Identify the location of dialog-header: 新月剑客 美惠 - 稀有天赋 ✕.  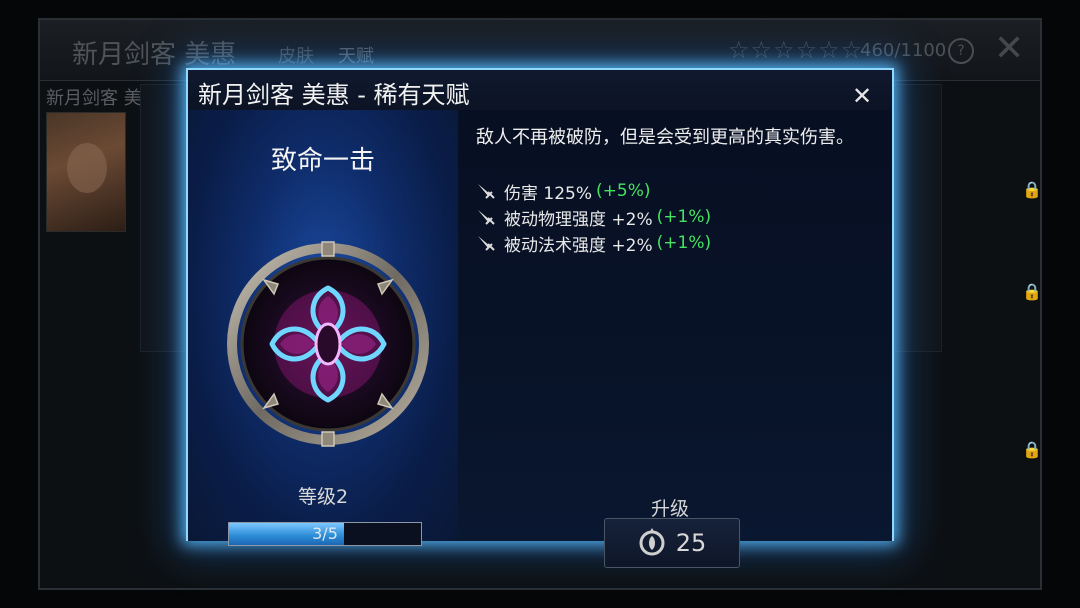
(540, 90).